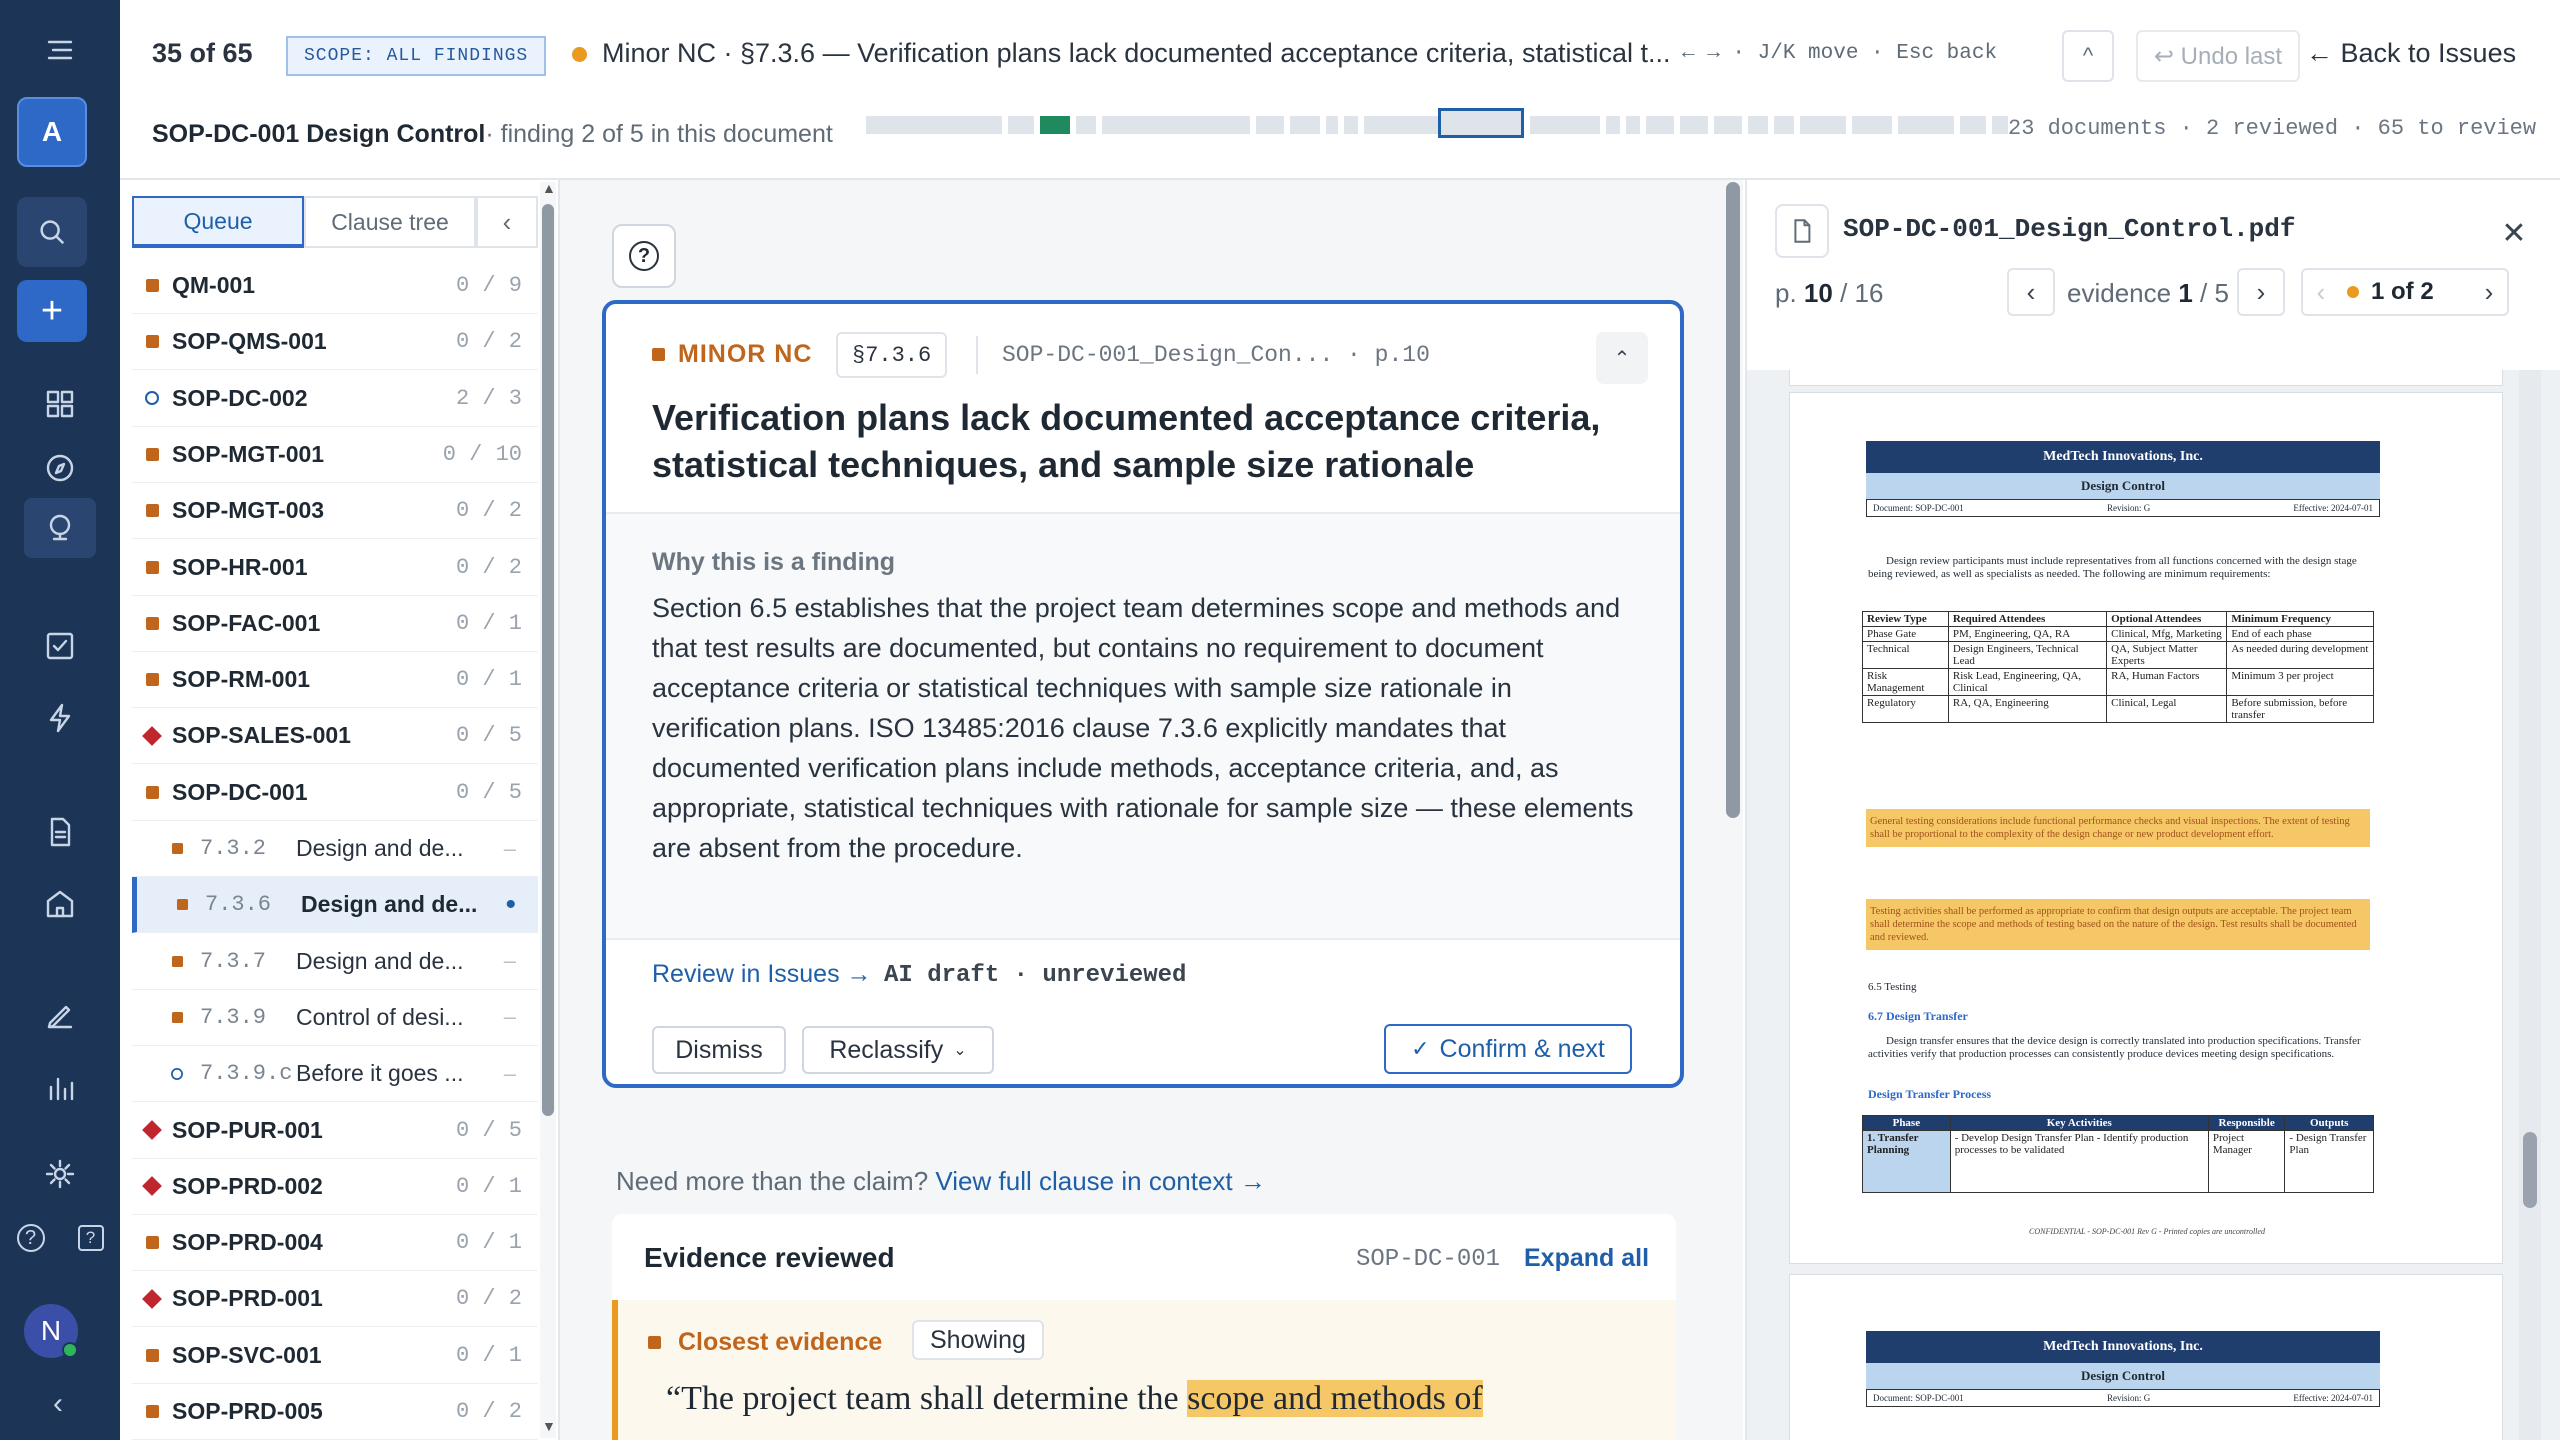  I want to click on queue-item: SOP-PUR-001 0 / 5, so click(335, 1131).